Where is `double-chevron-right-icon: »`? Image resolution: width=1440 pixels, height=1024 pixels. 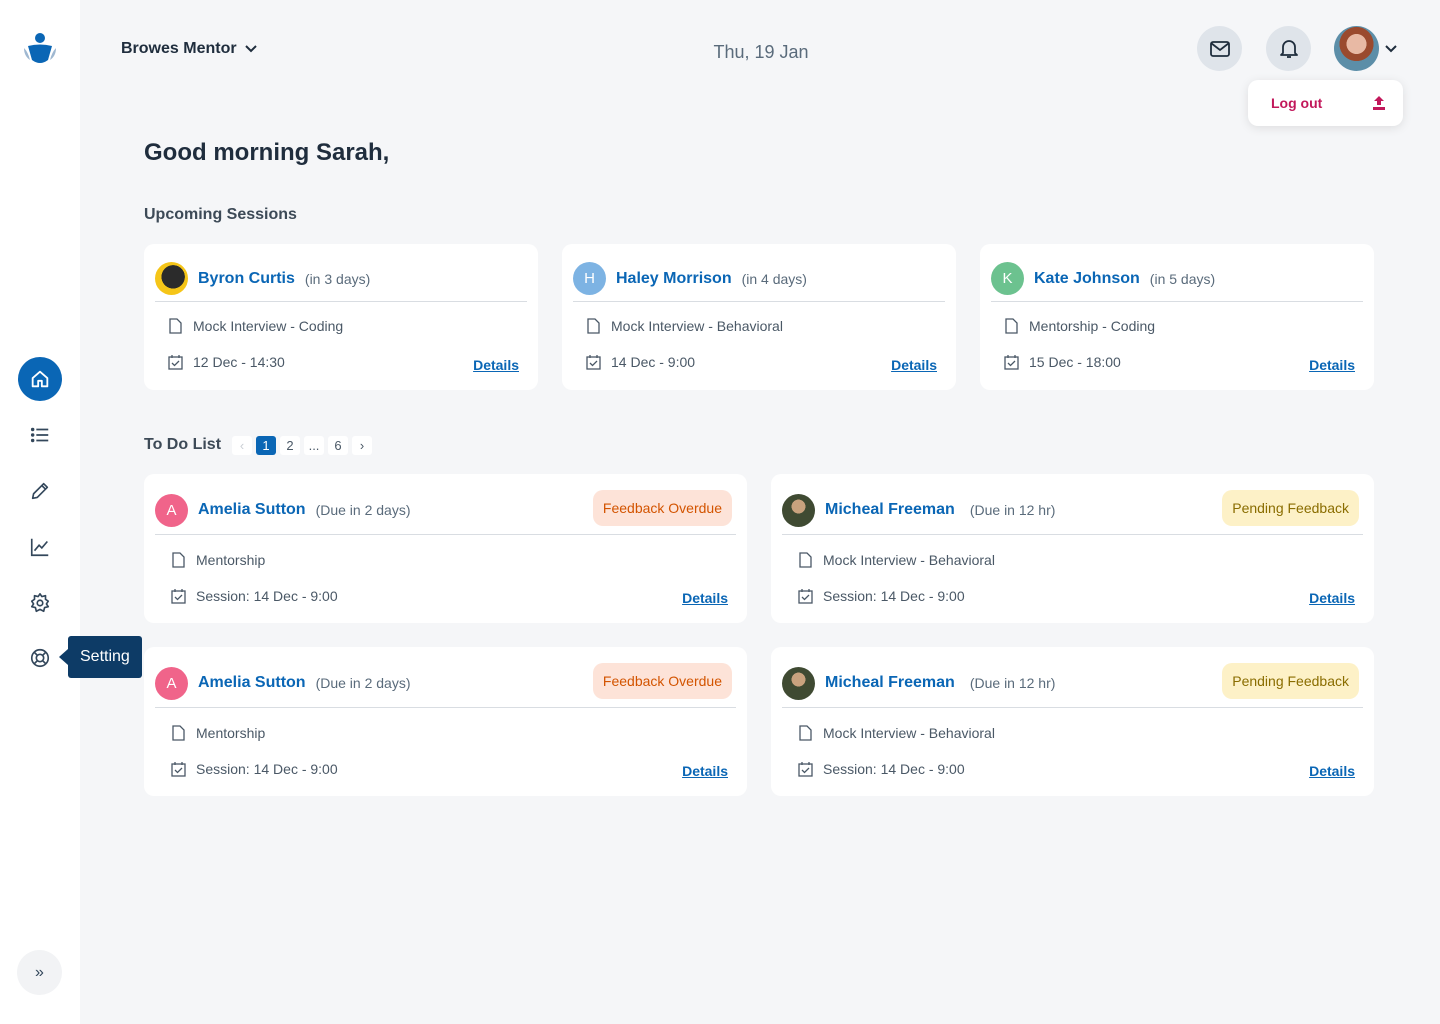
double-chevron-right-icon: » is located at coordinates (39, 972).